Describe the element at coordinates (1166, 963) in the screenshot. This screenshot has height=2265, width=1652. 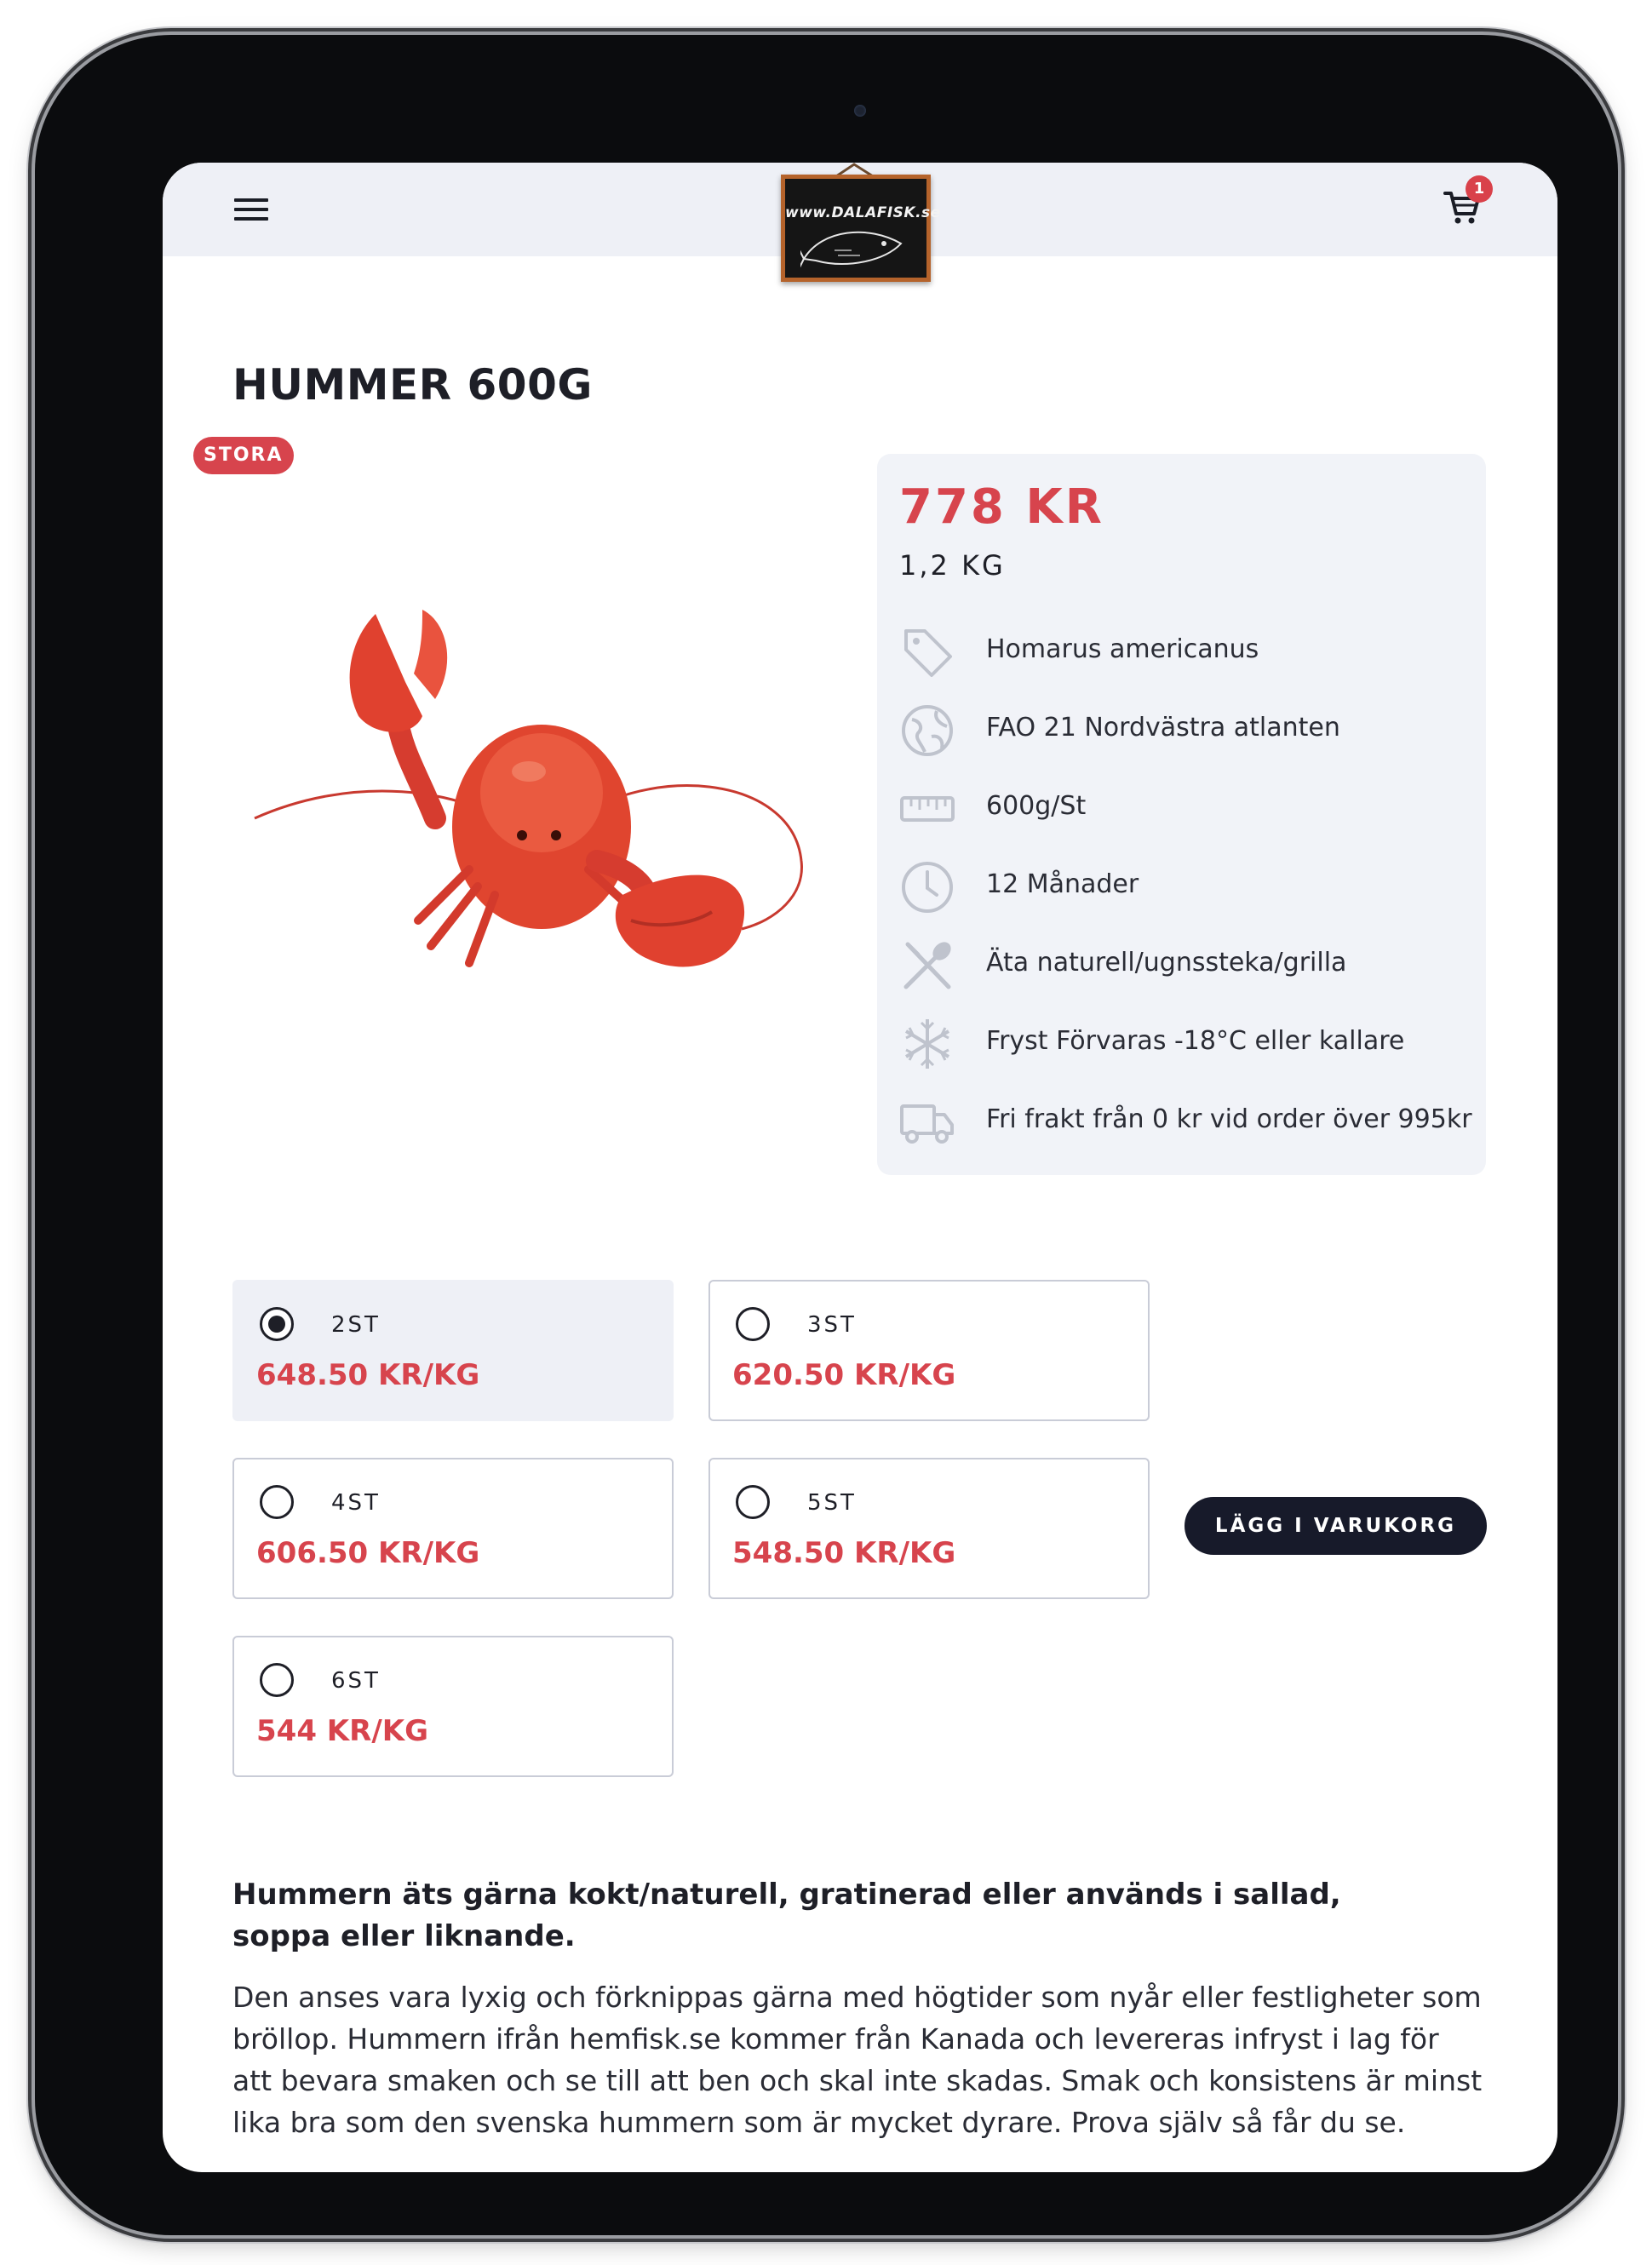
I see `attribute-text: Äta naturell/ugnssteka/grilla` at that location.